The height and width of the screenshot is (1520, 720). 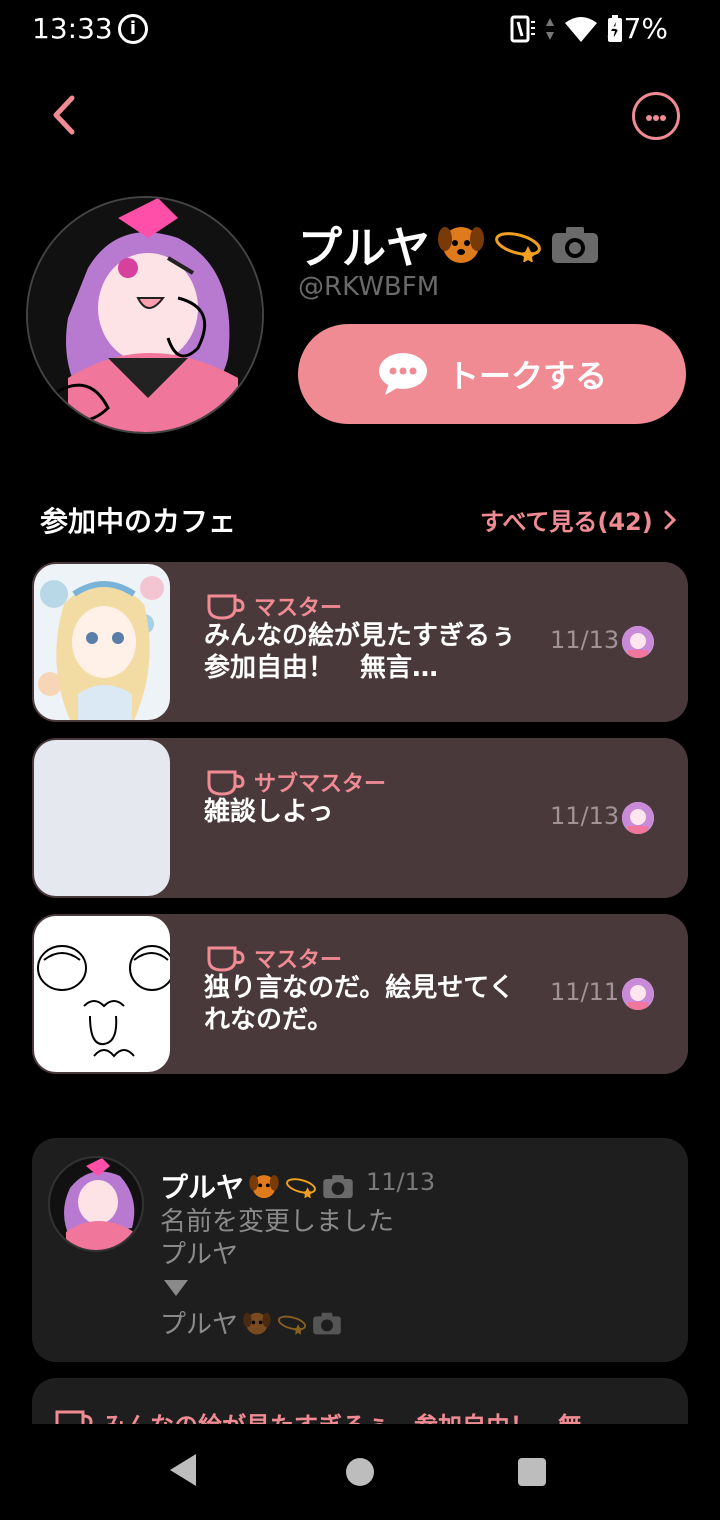 What do you see at coordinates (585, 992) in the screenshot?
I see `cafe-date: 11/11` at bounding box center [585, 992].